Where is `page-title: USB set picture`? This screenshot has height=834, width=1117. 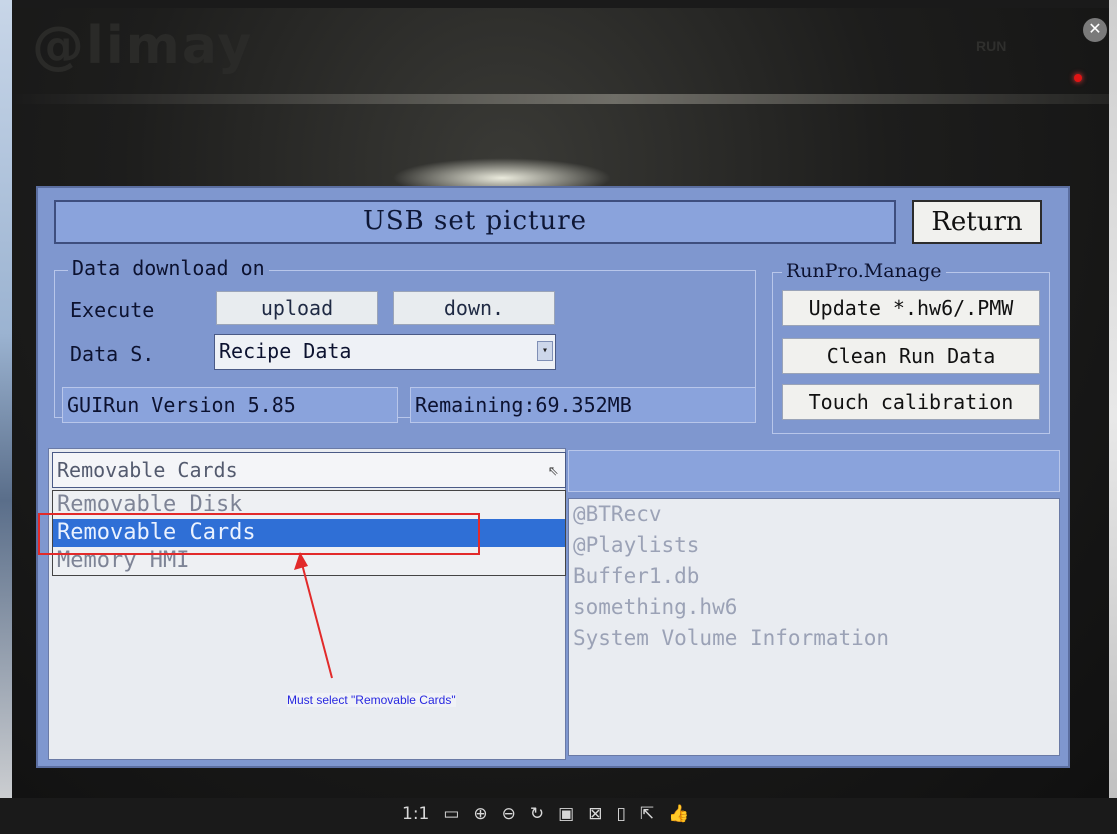 page-title: USB set picture is located at coordinates (475, 221).